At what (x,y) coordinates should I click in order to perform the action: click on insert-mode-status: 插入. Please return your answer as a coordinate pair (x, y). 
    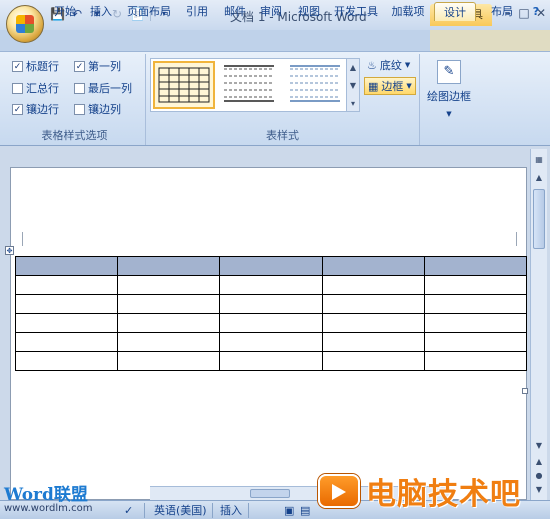
    Looking at the image, I should click on (231, 510).